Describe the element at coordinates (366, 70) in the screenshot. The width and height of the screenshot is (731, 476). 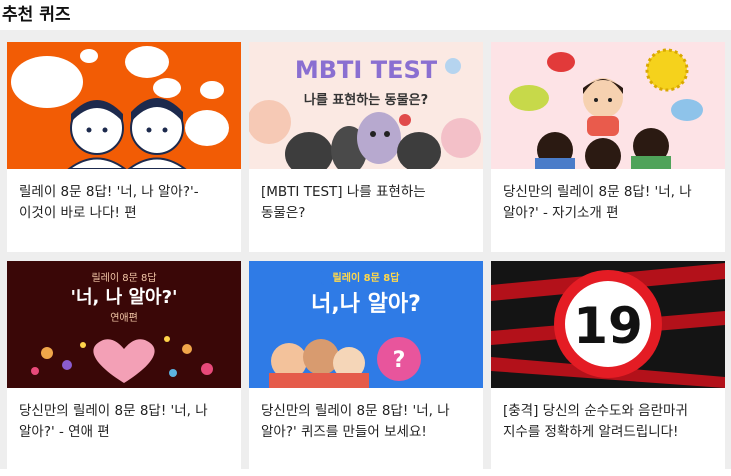
I see `thumb-mbti-headline: MBTI TEST` at that location.